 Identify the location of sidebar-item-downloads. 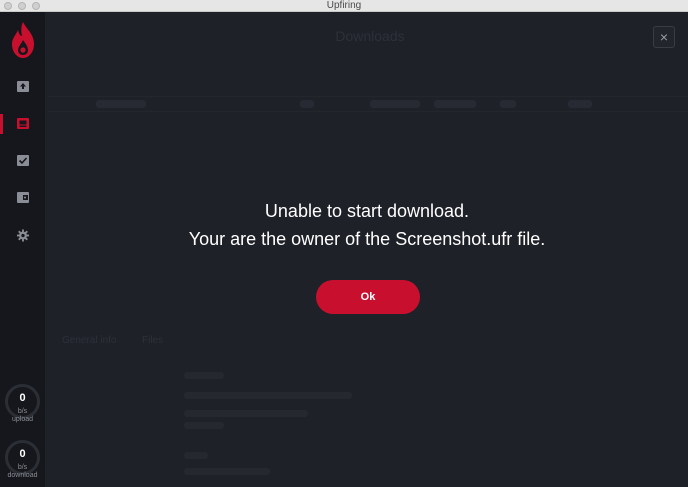
(22, 124).